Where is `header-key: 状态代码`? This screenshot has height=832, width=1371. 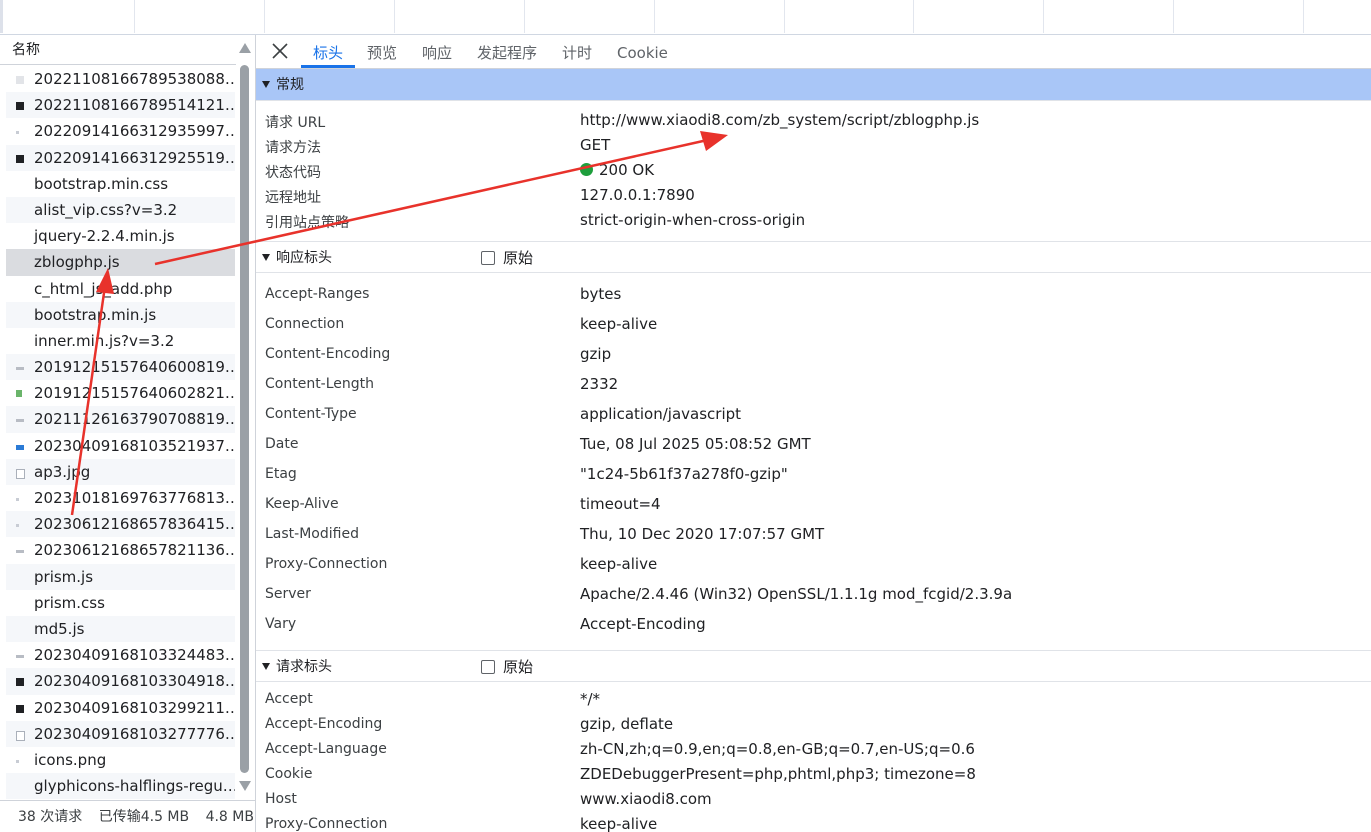
header-key: 状态代码 is located at coordinates (293, 173).